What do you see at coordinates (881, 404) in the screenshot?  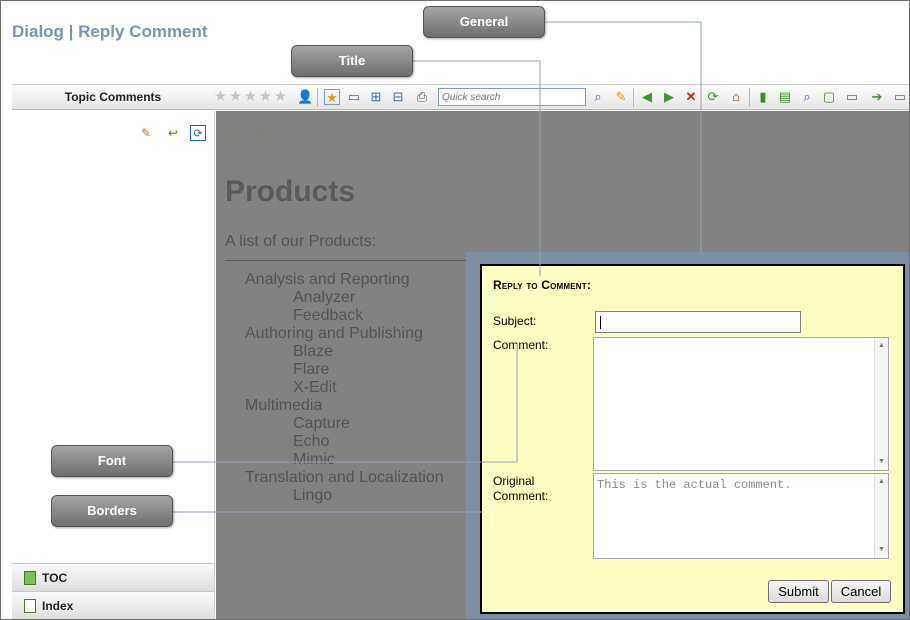 I see `comment-scrollbar: ▲ ▼` at bounding box center [881, 404].